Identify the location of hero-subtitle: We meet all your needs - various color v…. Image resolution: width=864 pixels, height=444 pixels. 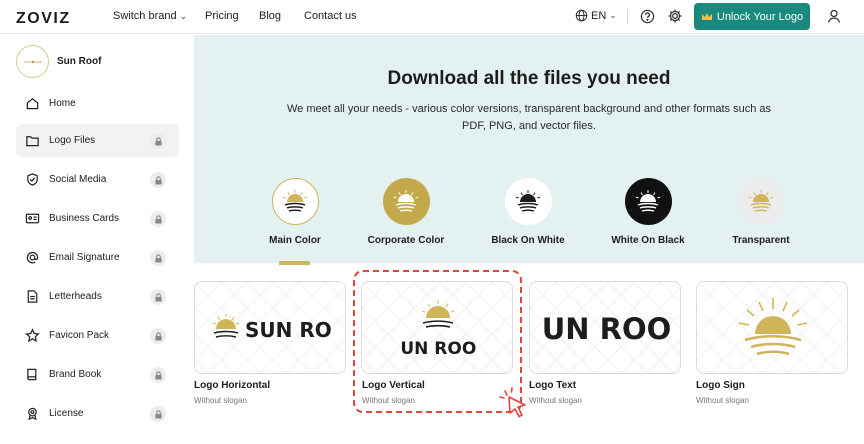
(529, 117).